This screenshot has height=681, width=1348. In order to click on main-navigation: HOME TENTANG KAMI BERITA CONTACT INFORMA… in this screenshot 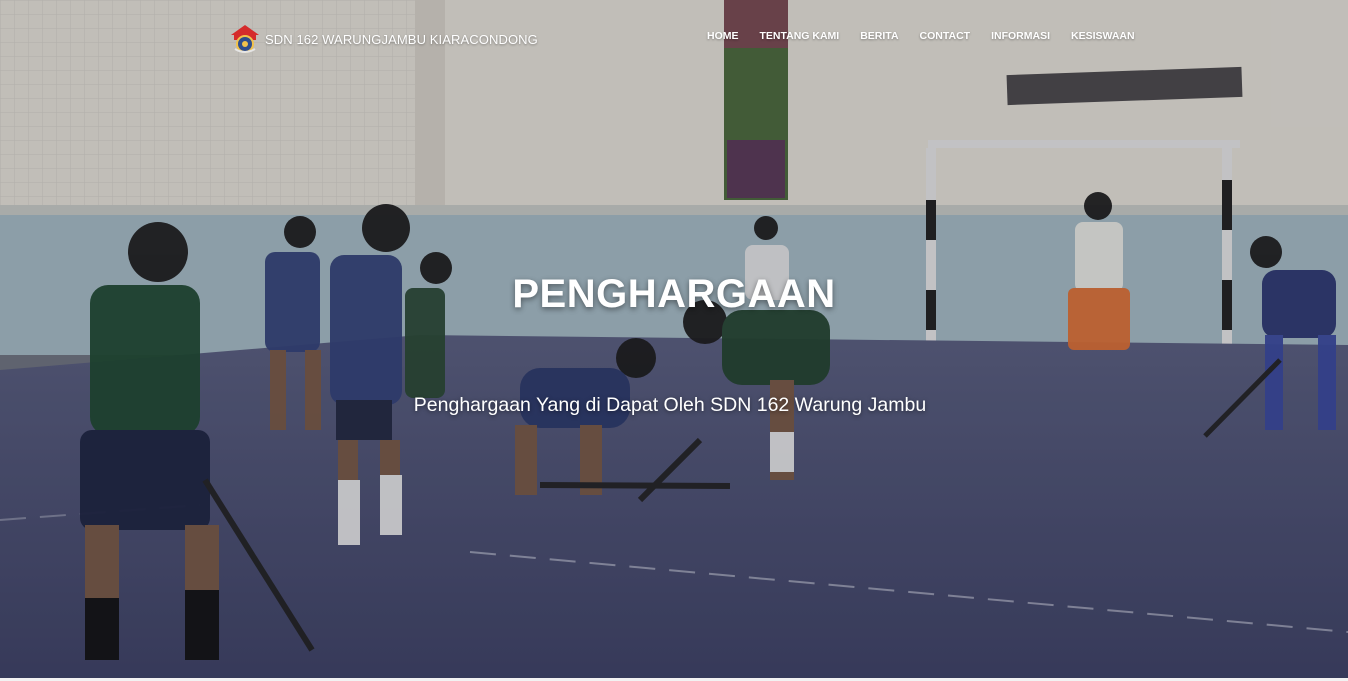, I will do `click(921, 36)`.